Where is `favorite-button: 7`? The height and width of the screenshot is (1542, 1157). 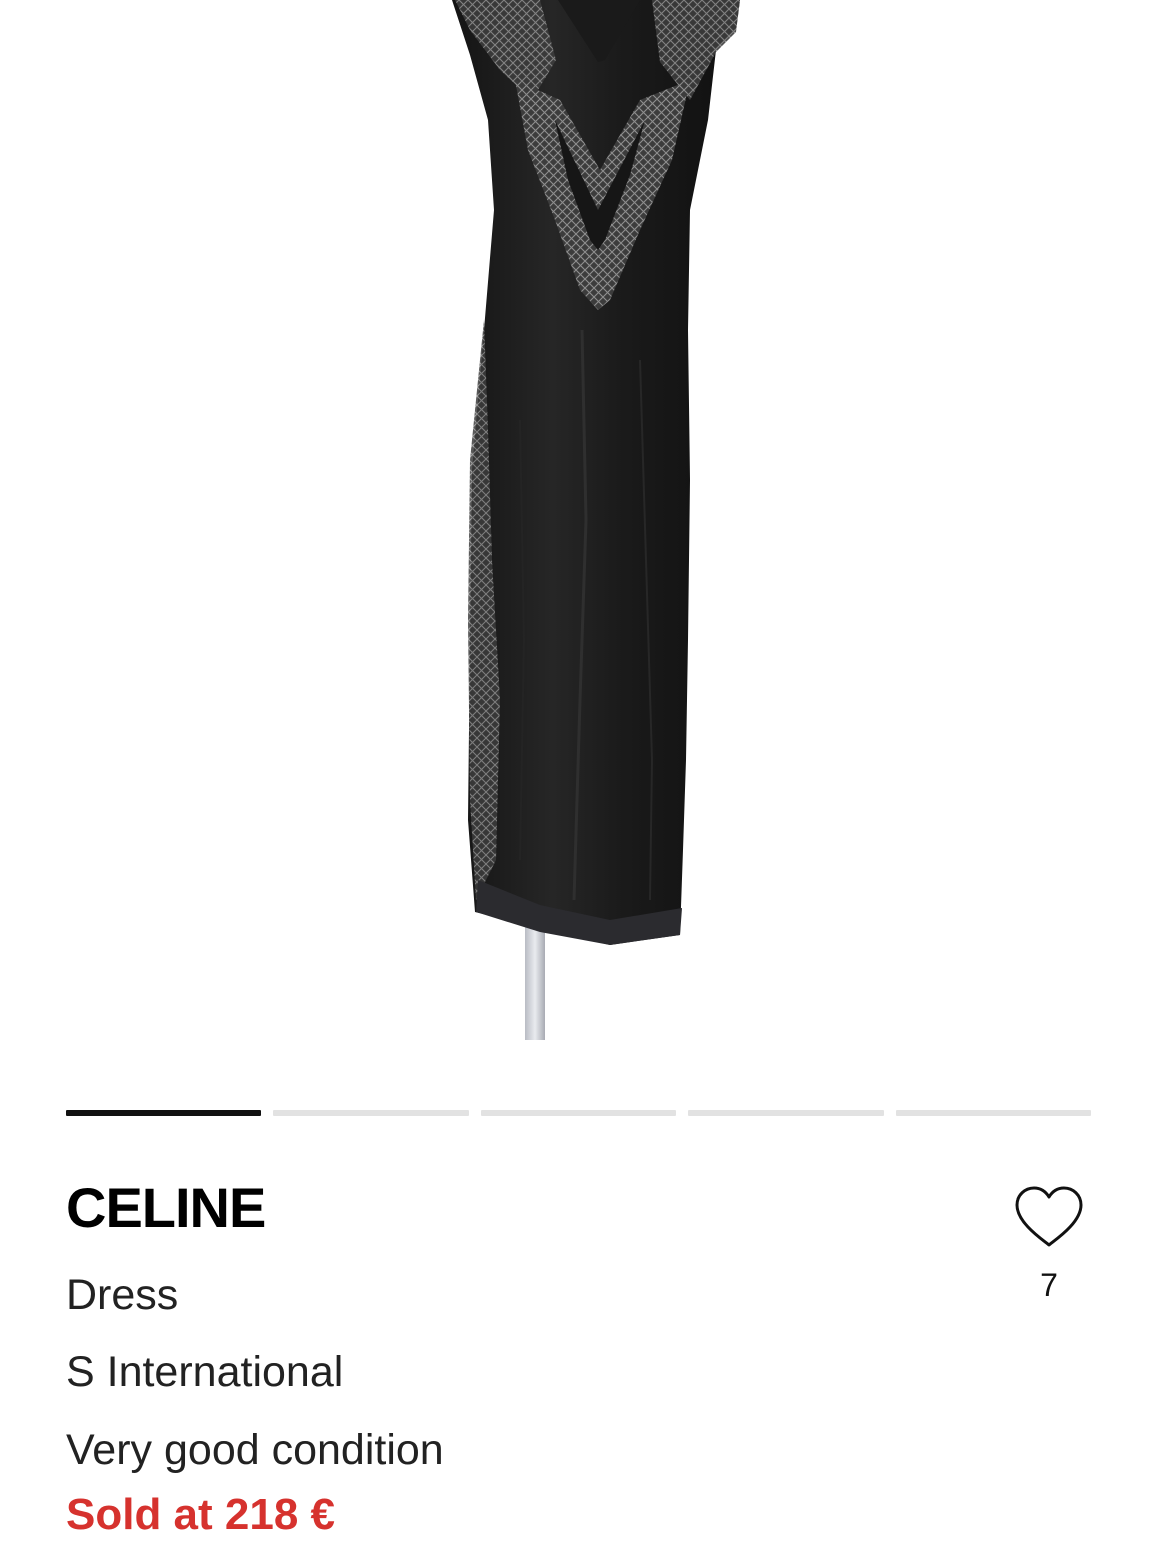 favorite-button: 7 is located at coordinates (1049, 1244).